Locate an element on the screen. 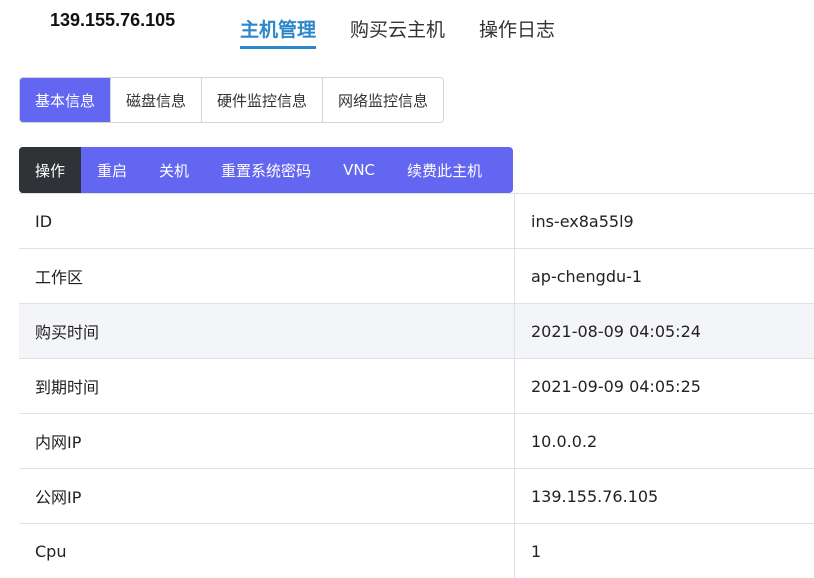  row-value: 10.0.0.2 is located at coordinates (664, 441).